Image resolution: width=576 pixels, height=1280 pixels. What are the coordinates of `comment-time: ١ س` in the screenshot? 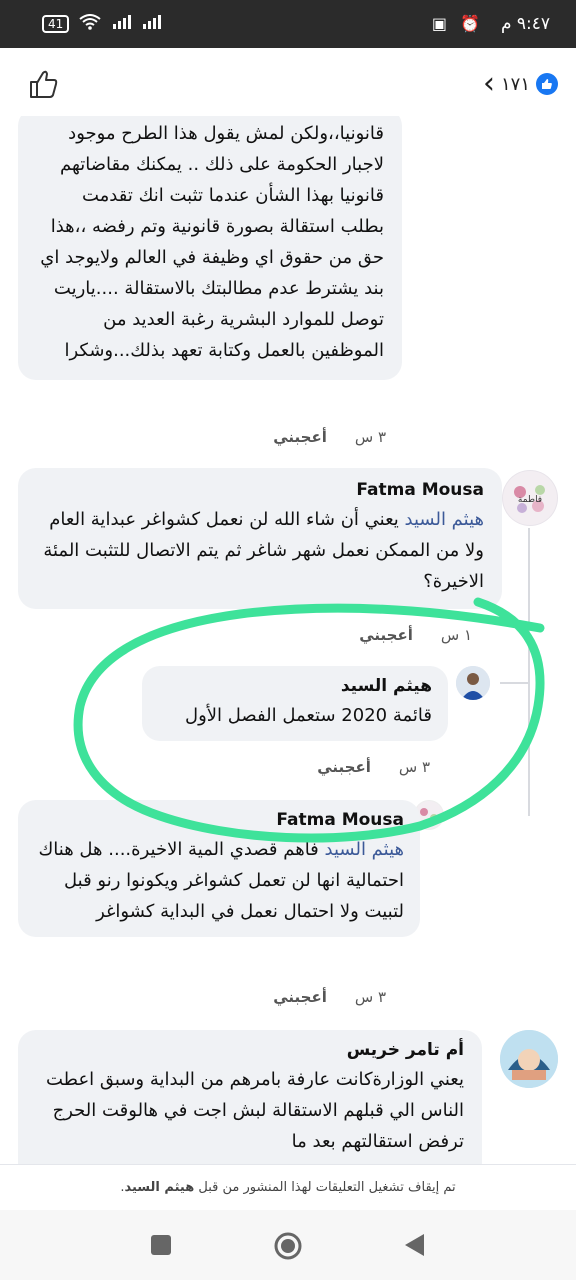 It's located at (456, 635).